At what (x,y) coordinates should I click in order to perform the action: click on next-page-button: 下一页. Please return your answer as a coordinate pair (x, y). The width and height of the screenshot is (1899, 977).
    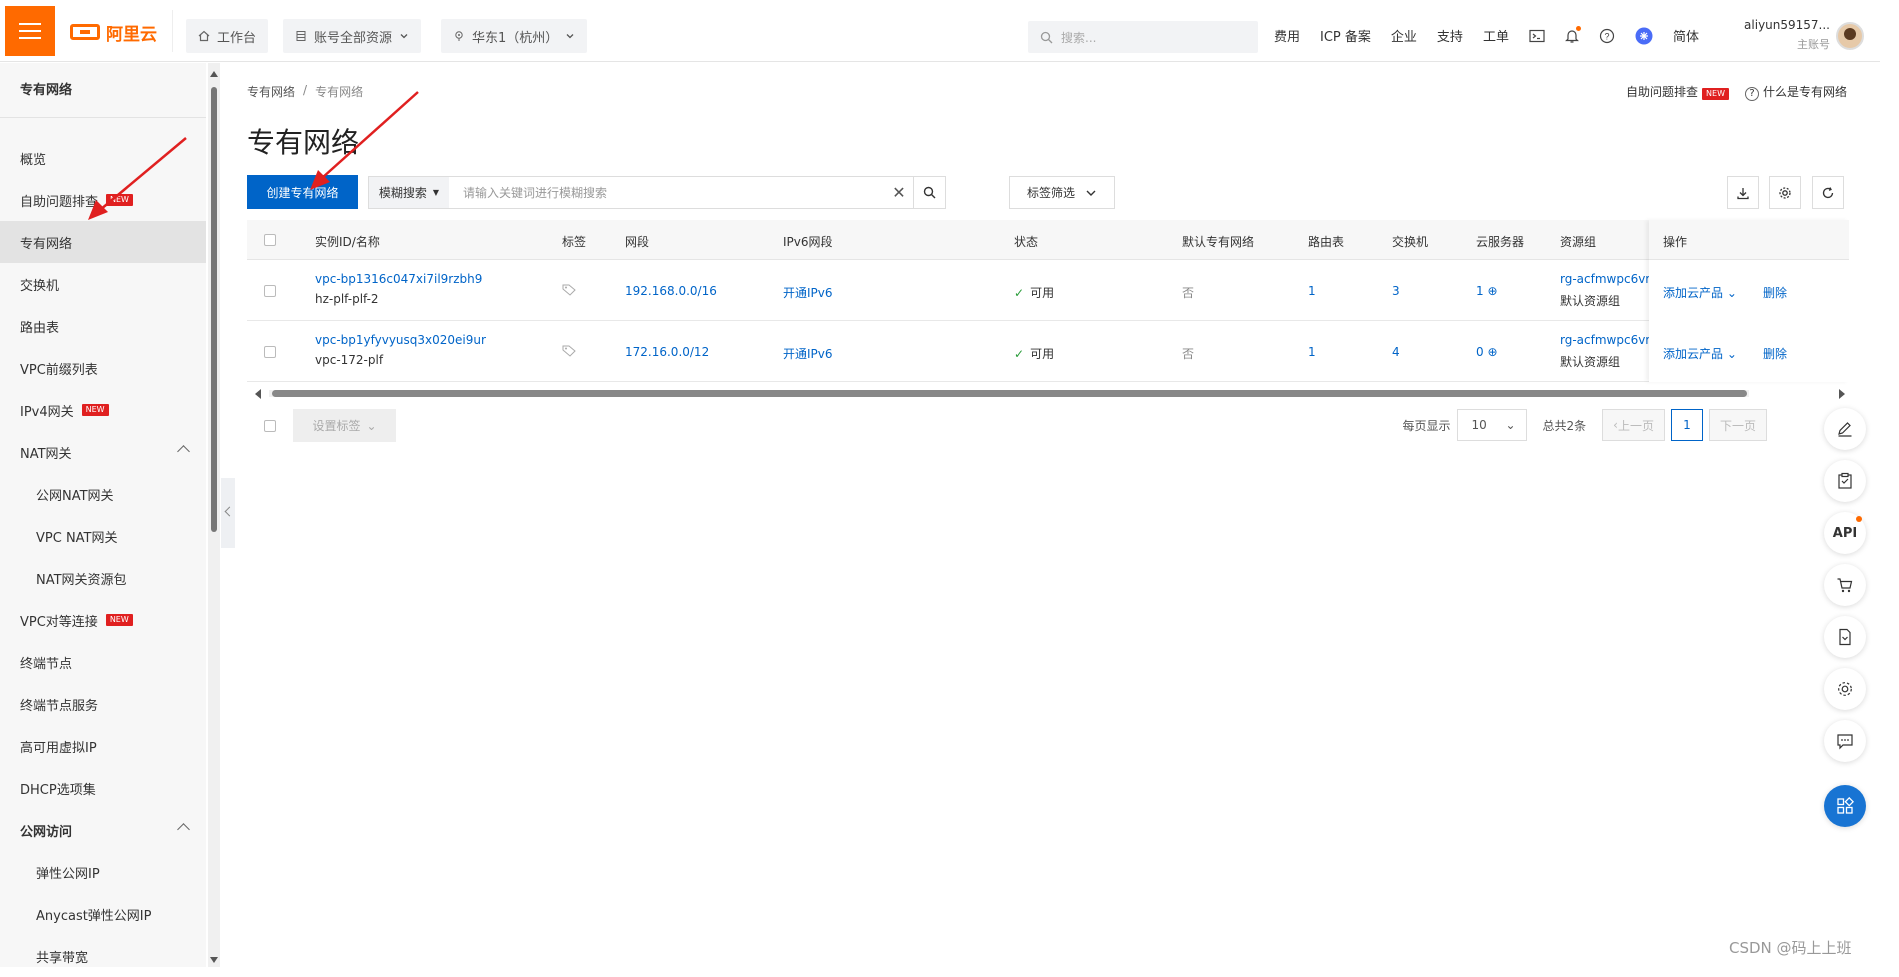
    Looking at the image, I should click on (1737, 425).